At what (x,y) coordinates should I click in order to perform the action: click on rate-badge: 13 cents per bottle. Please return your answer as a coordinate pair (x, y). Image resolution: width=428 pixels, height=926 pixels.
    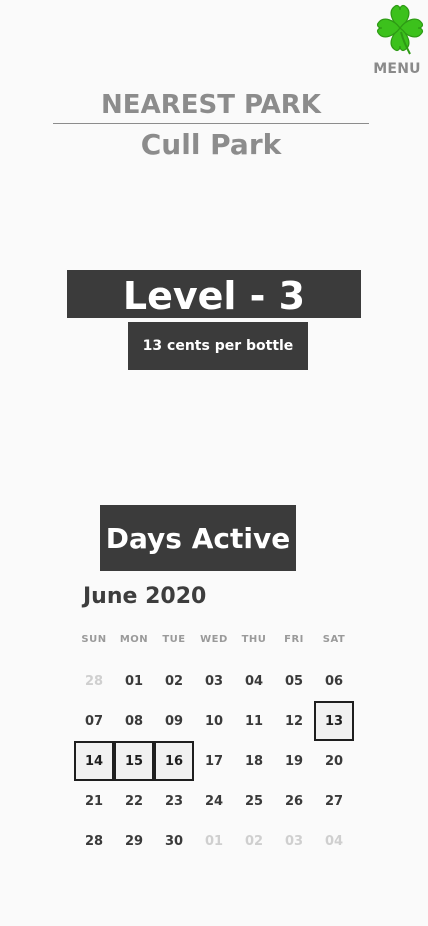
    Looking at the image, I should click on (218, 346).